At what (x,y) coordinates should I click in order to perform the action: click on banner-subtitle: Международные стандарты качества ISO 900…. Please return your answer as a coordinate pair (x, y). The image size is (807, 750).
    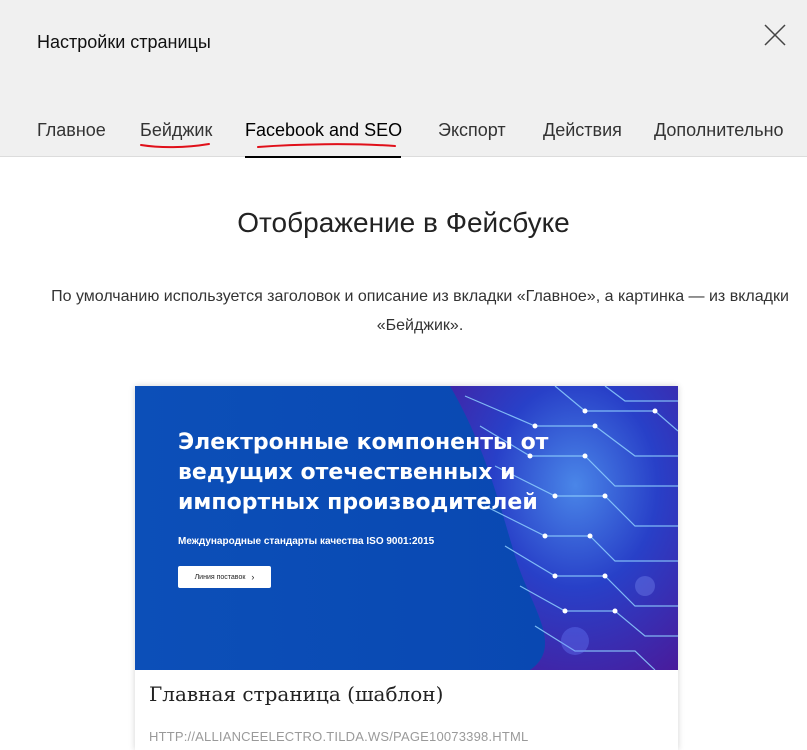
    Looking at the image, I should click on (306, 541).